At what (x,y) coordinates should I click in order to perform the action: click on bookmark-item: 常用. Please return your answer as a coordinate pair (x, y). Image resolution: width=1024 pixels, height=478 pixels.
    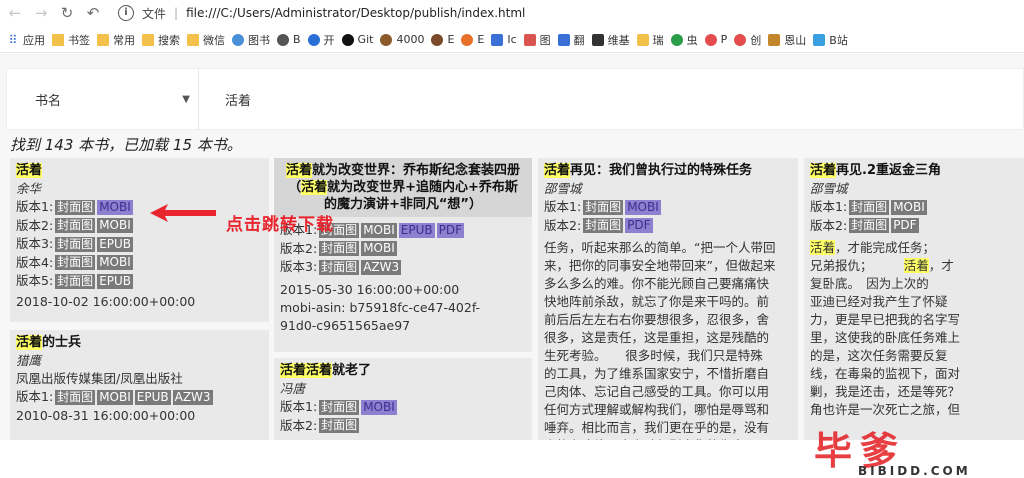
    Looking at the image, I should click on (116, 40).